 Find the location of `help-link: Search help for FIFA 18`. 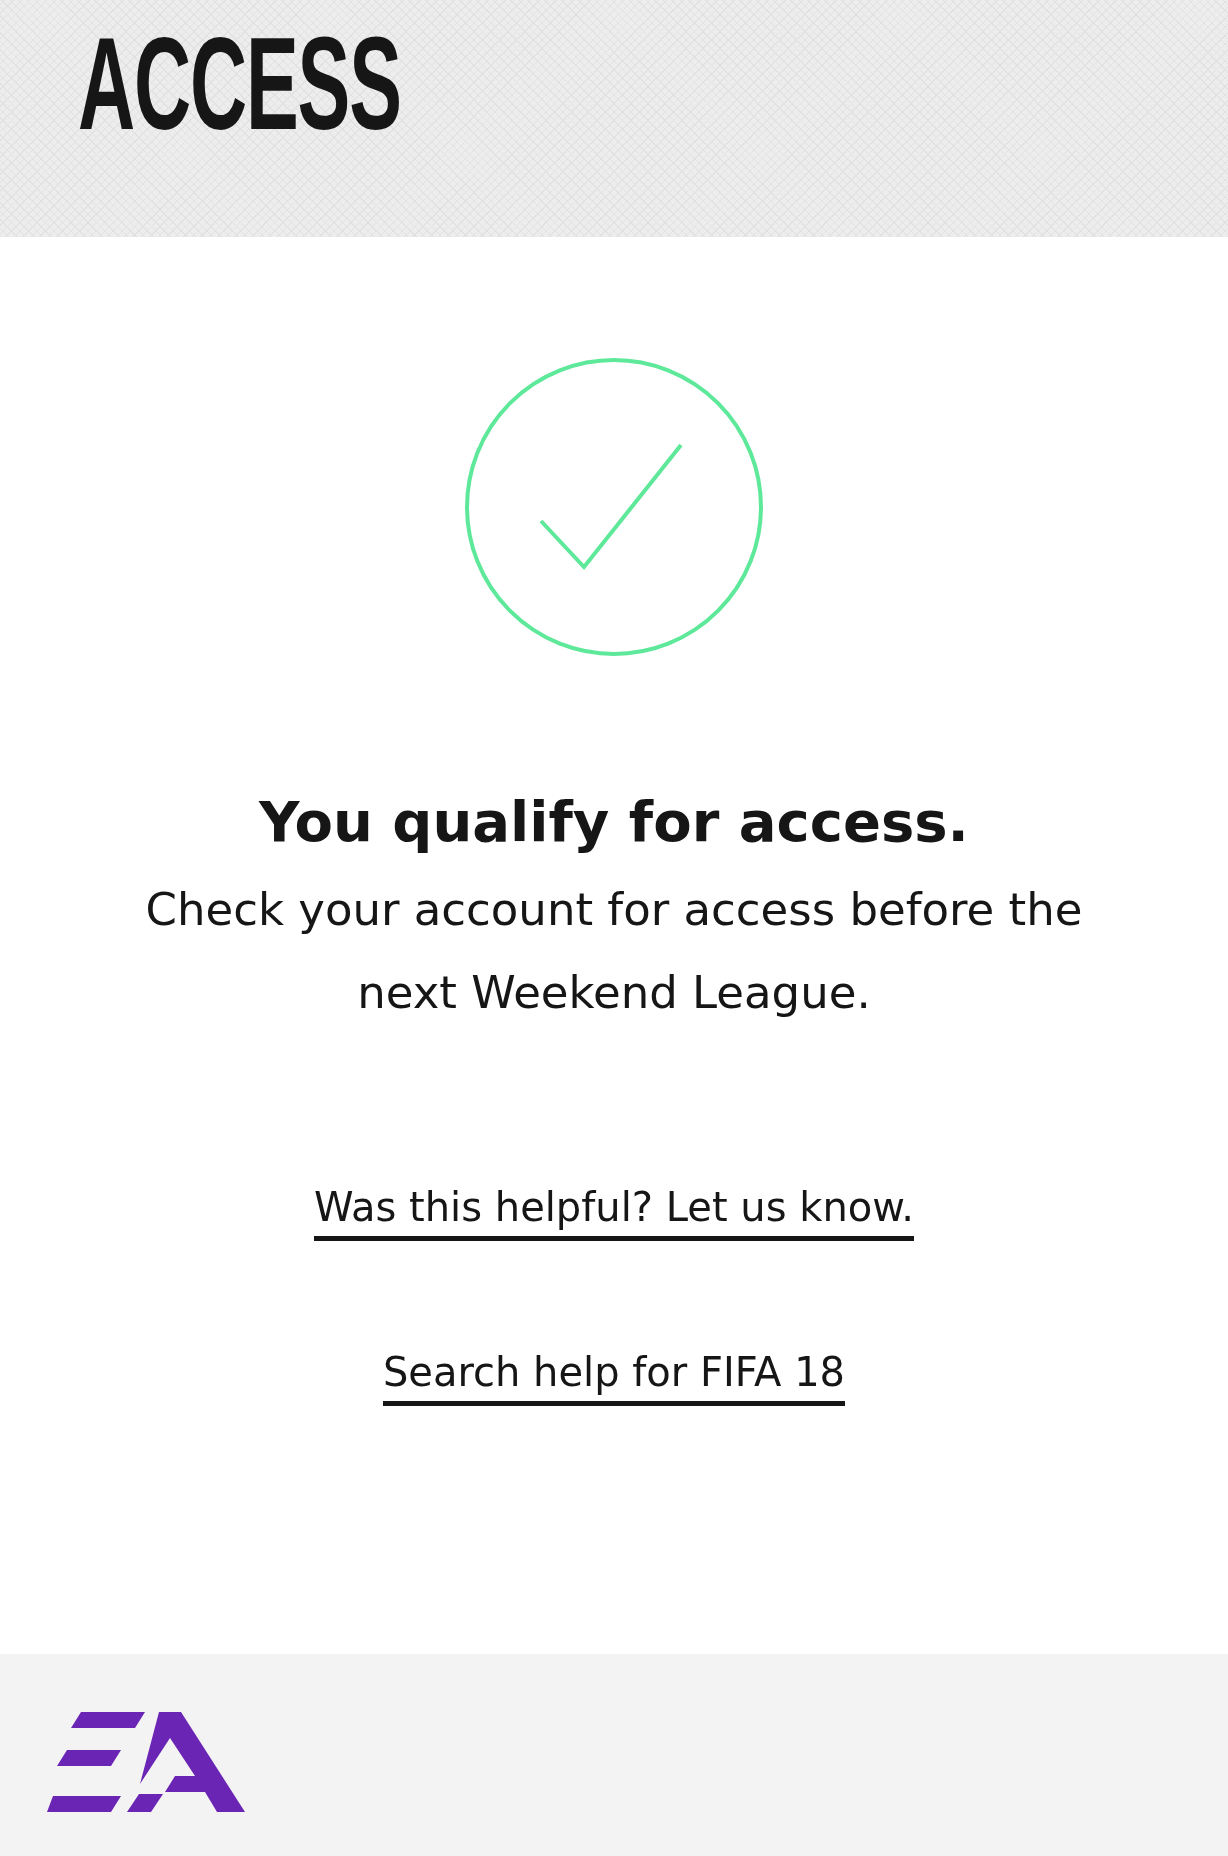

help-link: Search help for FIFA 18 is located at coordinates (614, 1377).